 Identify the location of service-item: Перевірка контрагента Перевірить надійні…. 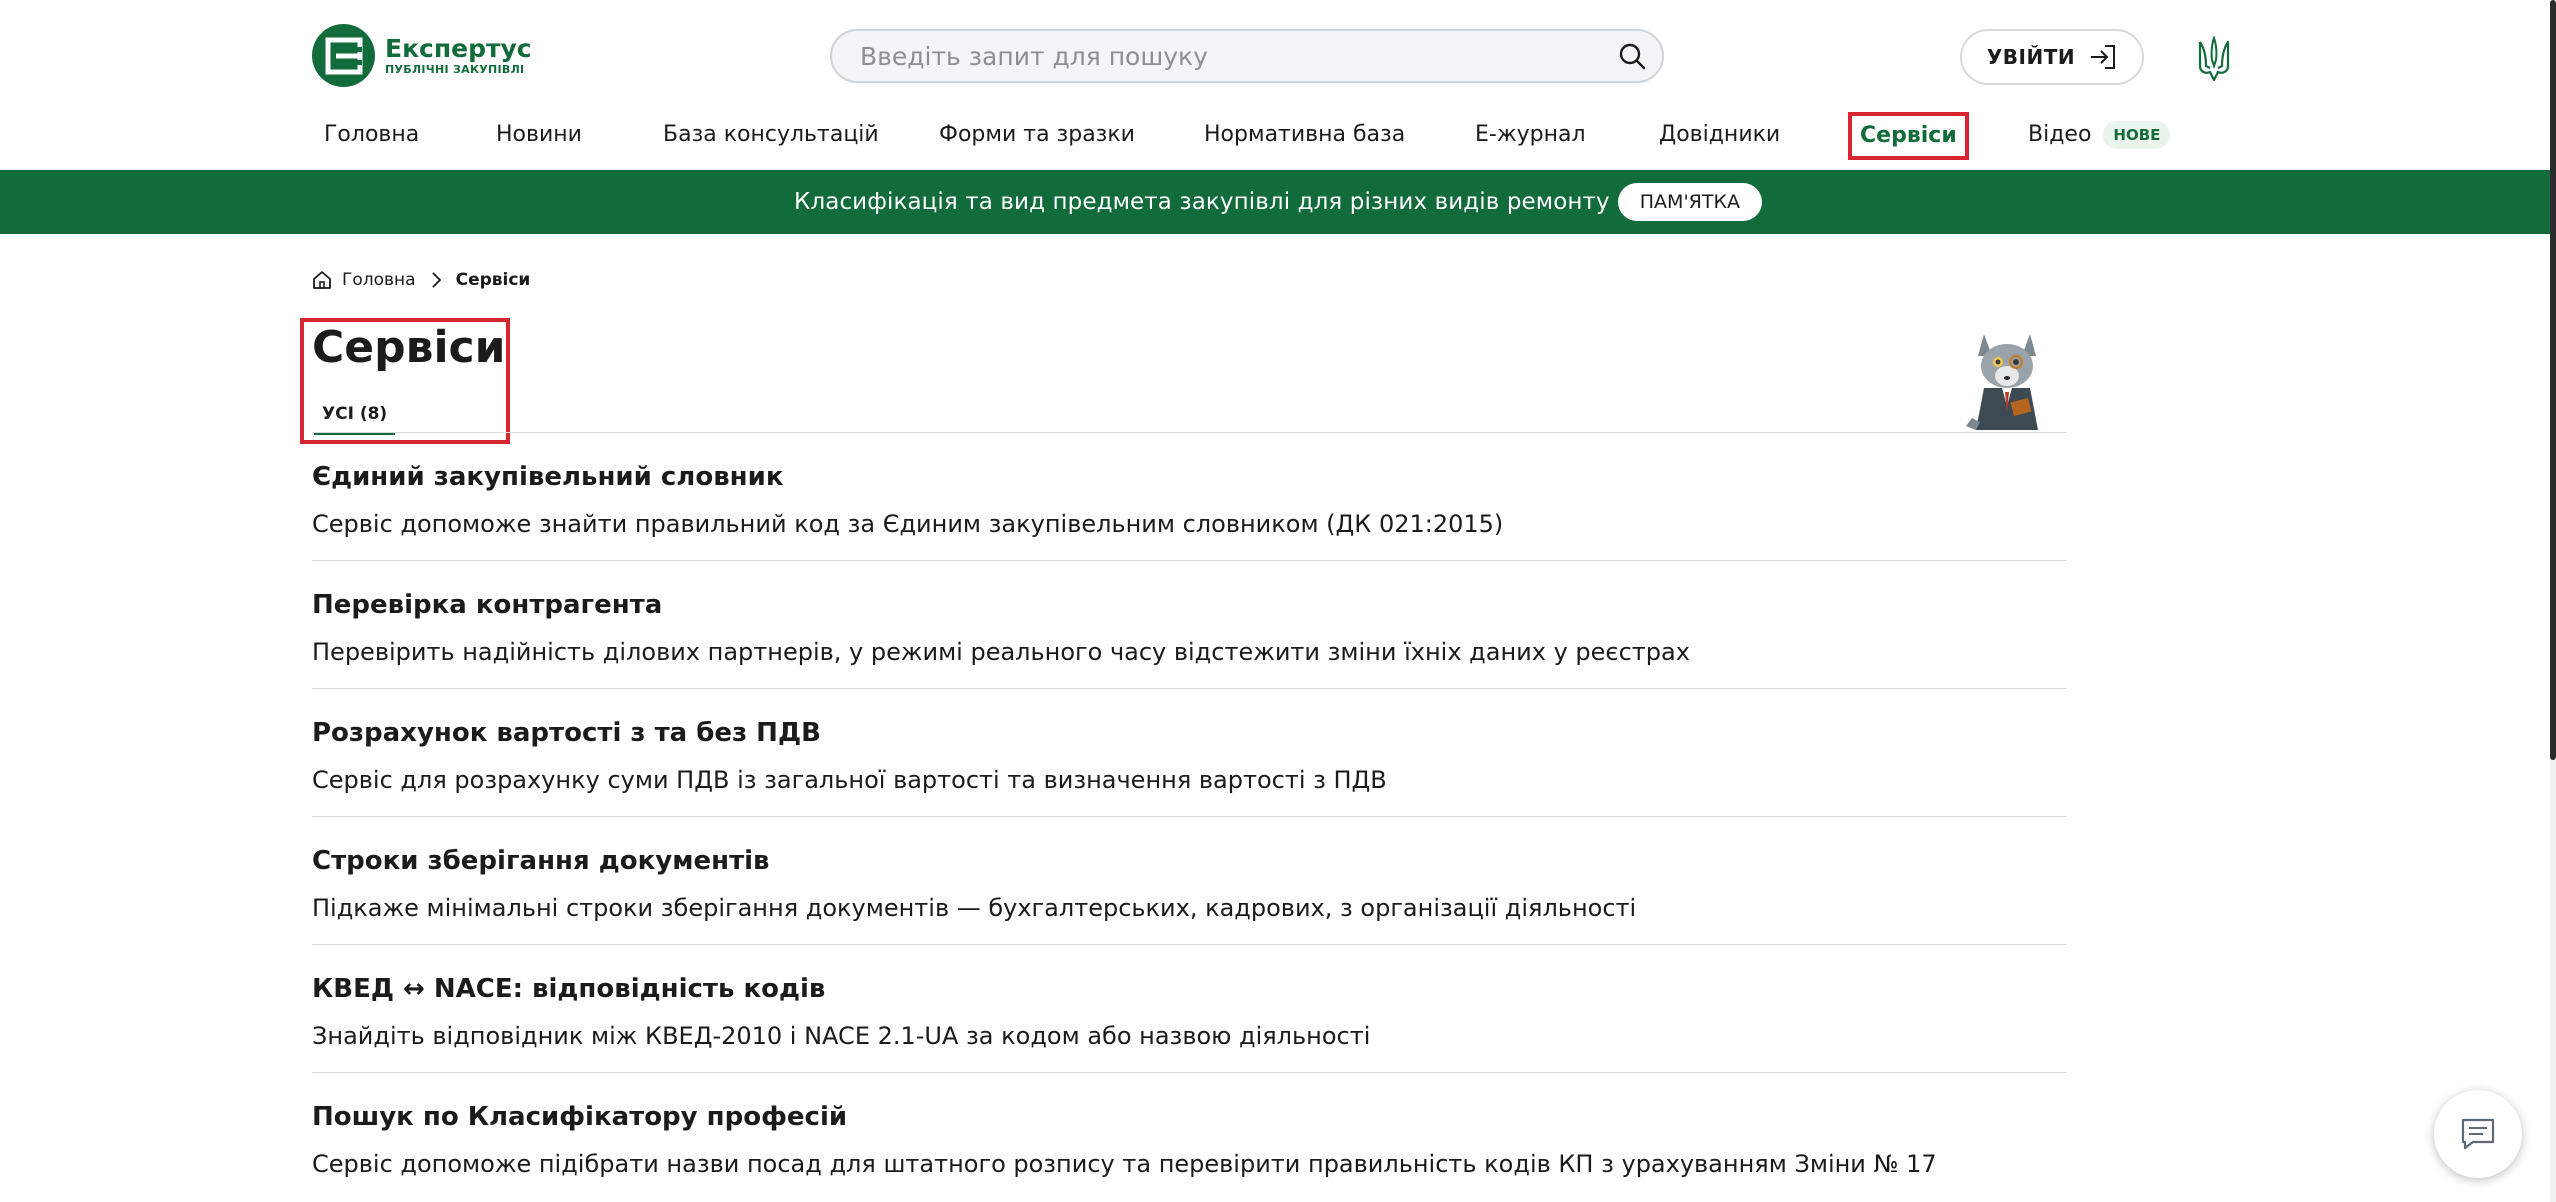
(1189, 625).